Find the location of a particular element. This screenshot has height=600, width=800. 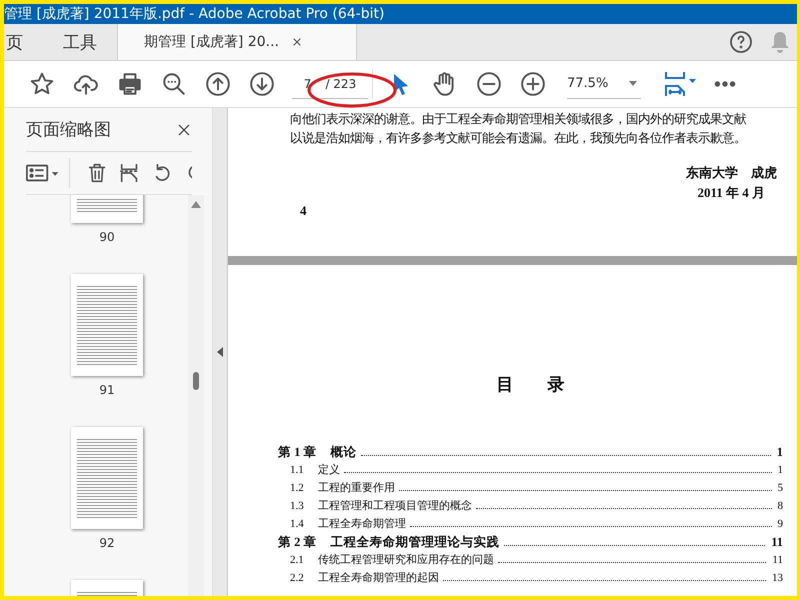

tab: 页 is located at coordinates (23, 42).